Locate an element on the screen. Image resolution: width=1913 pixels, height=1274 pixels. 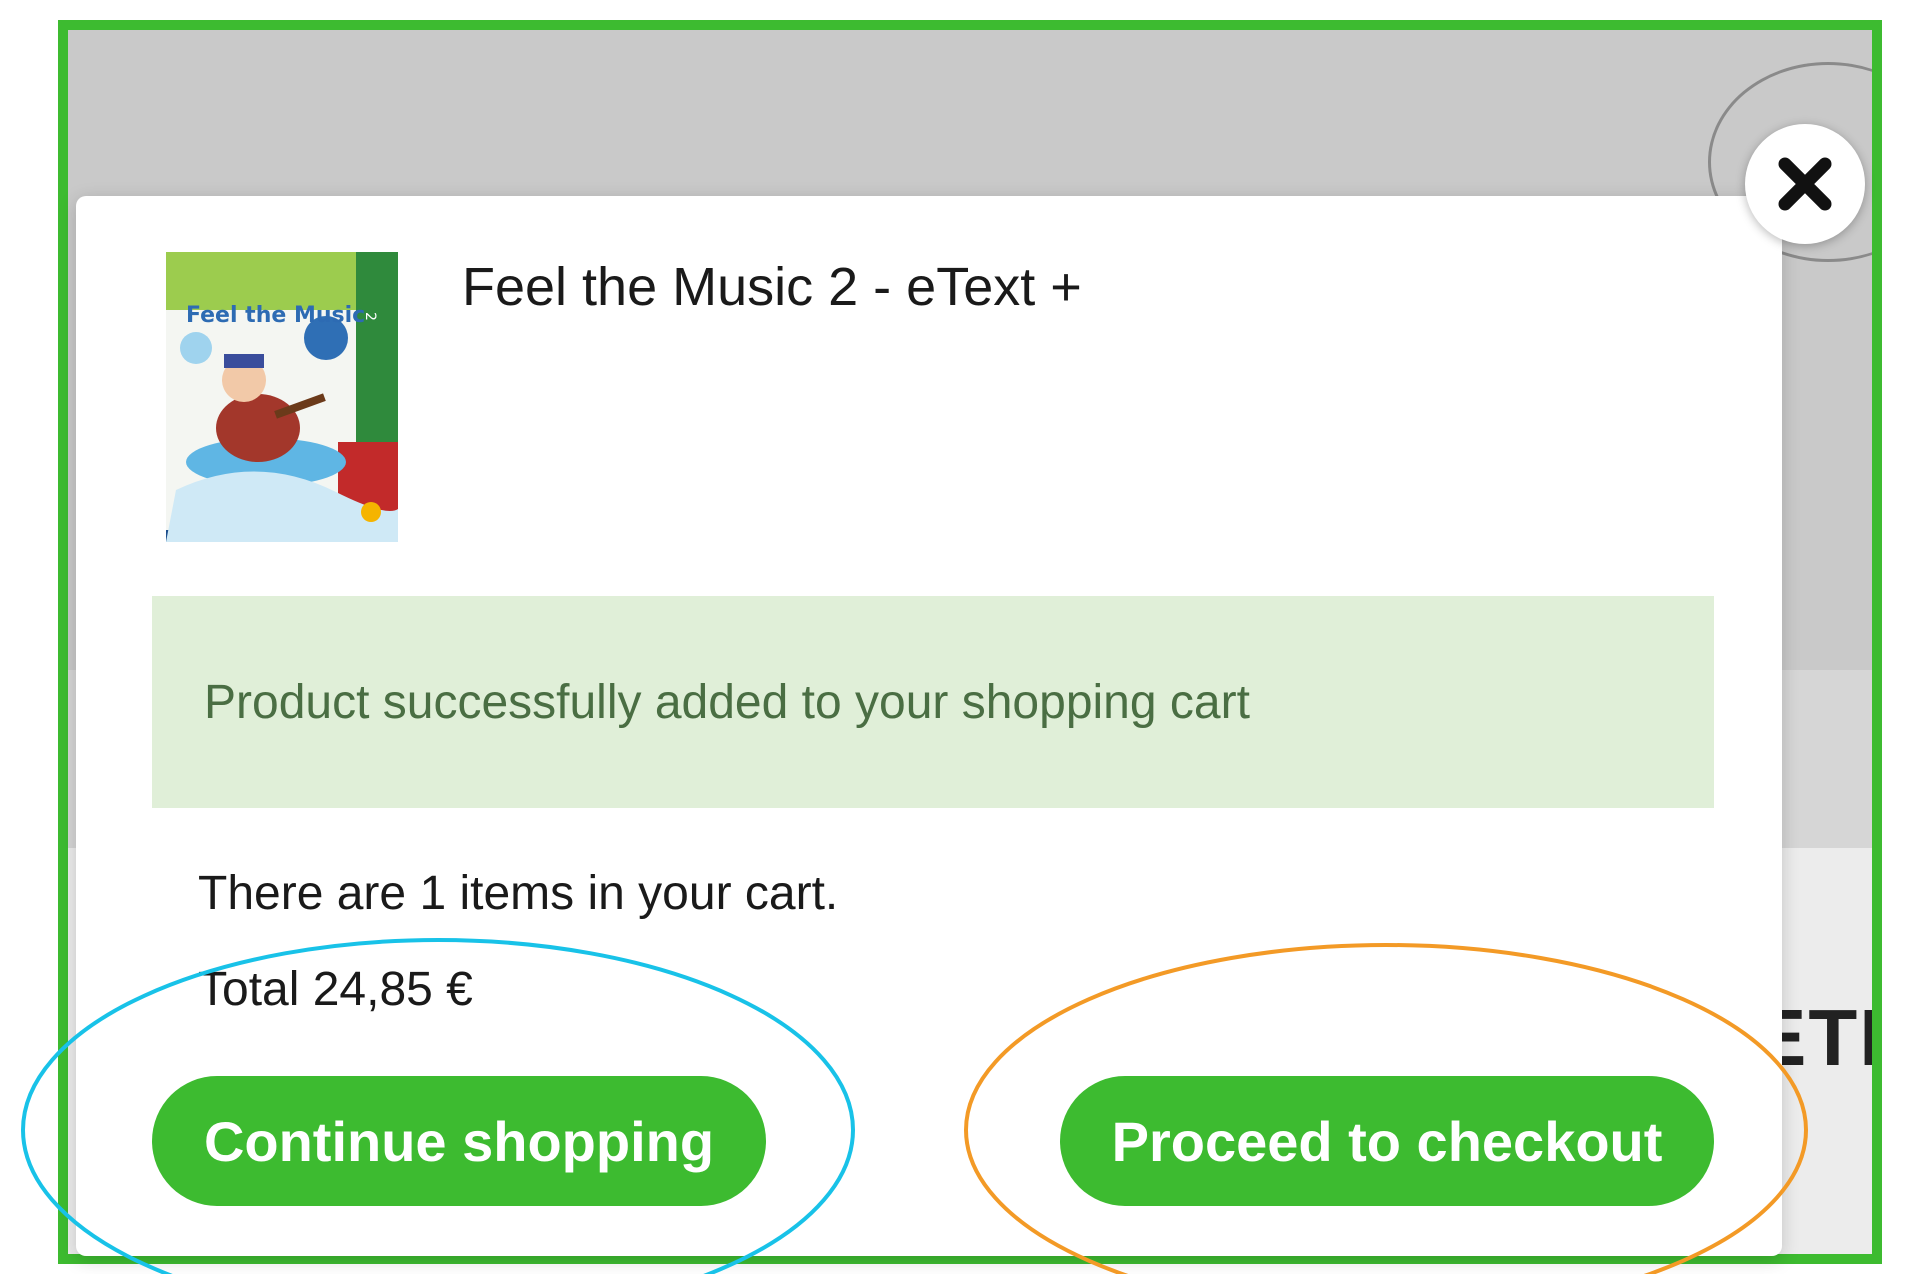
continue-shopping-button: Continue shopping is located at coordinates (459, 1141).